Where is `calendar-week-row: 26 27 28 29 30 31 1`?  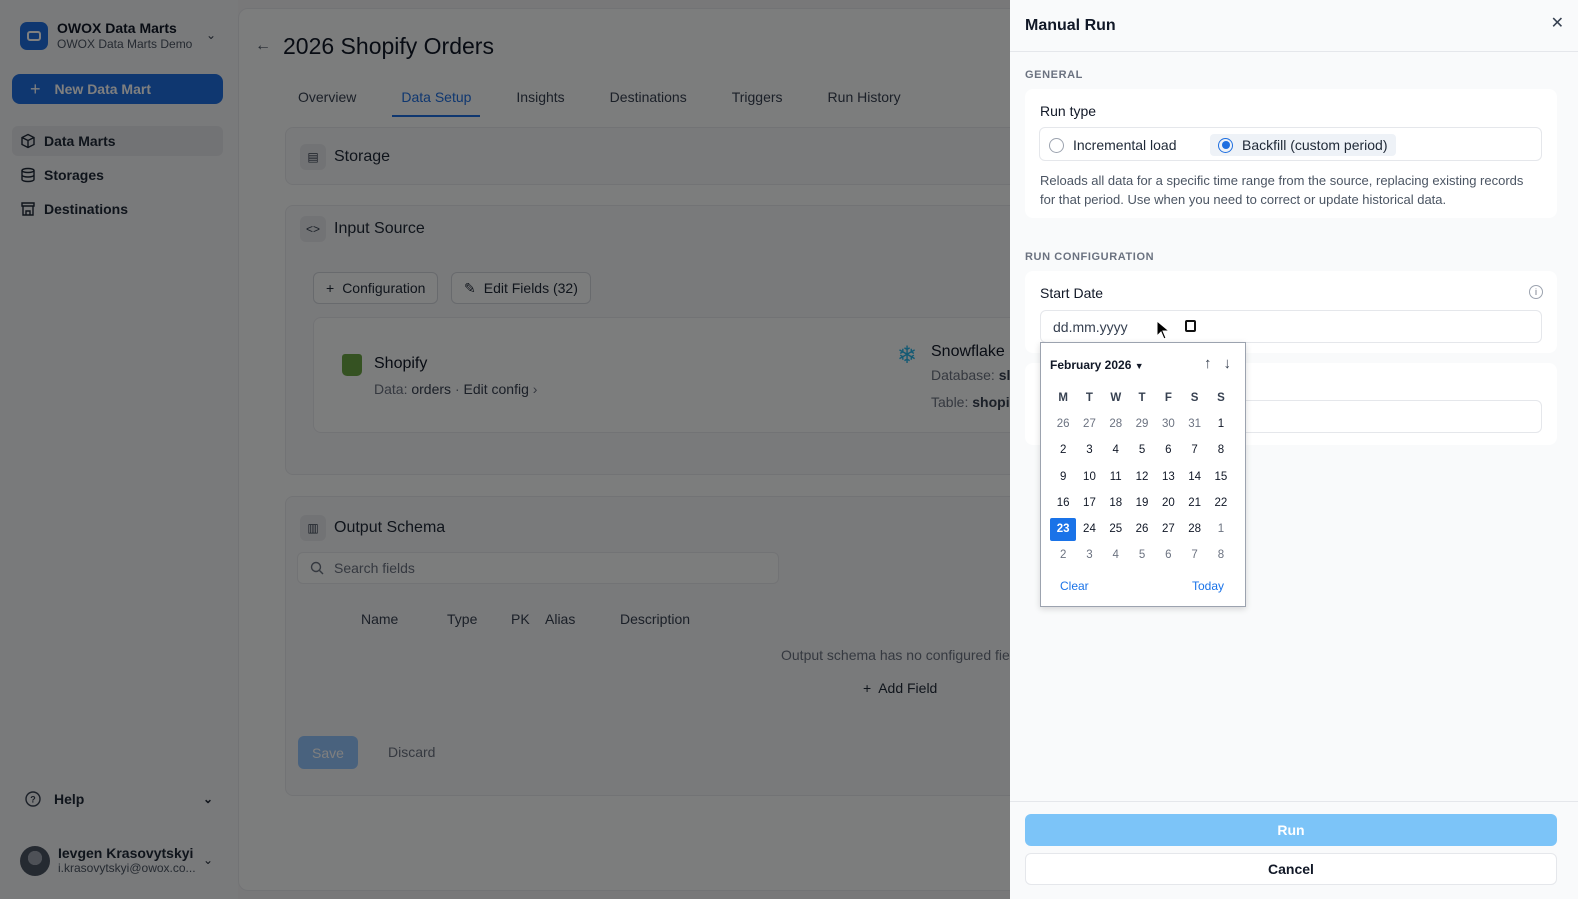 calendar-week-row: 26 27 28 29 30 31 1 is located at coordinates (1145, 424).